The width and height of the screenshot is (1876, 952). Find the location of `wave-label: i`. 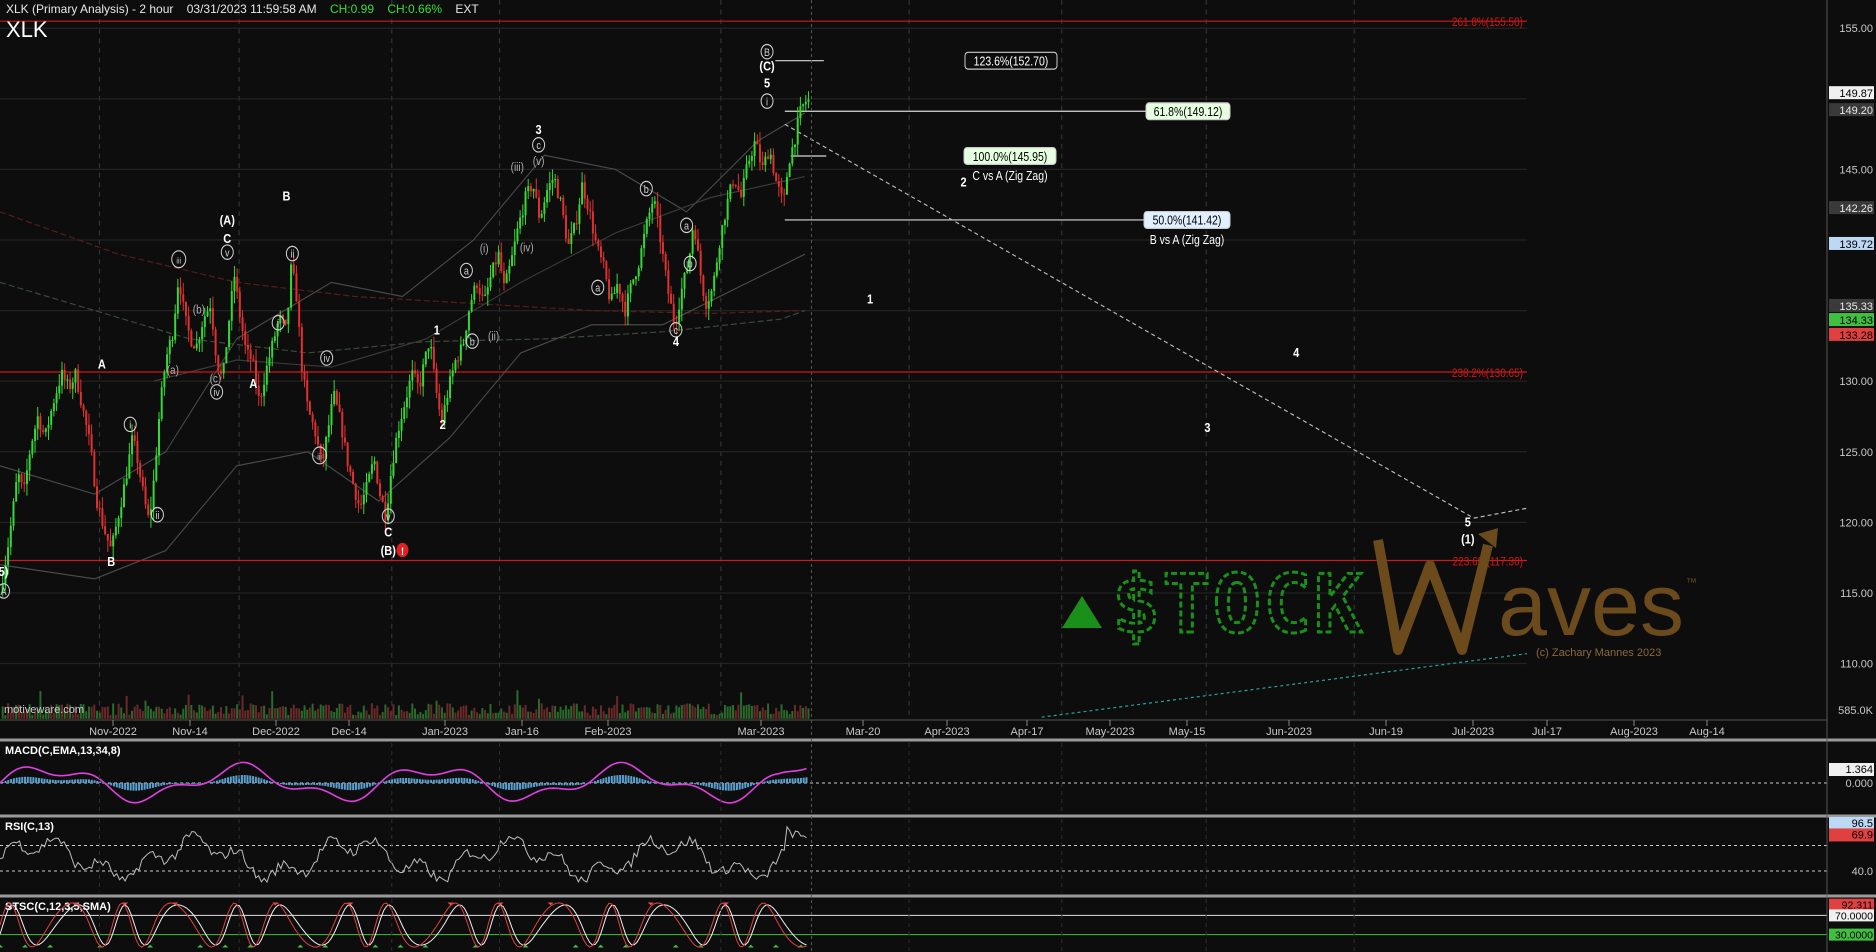

wave-label: i is located at coordinates (767, 103).